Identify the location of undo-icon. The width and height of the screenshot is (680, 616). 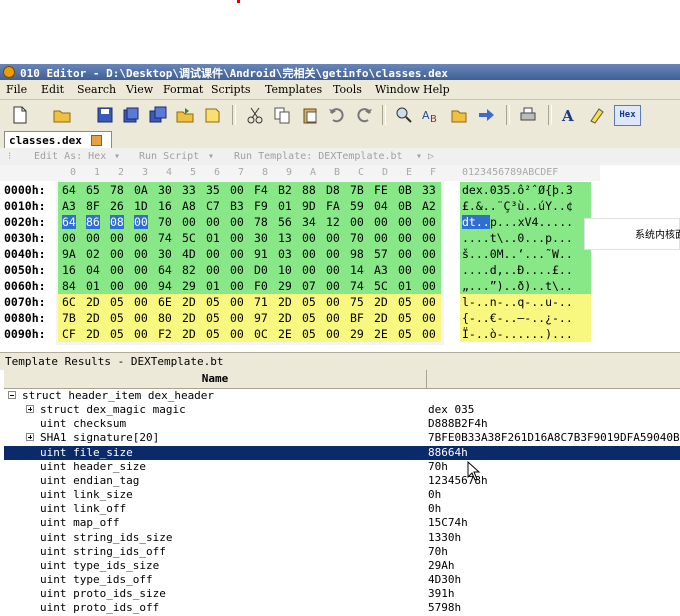
(337, 115).